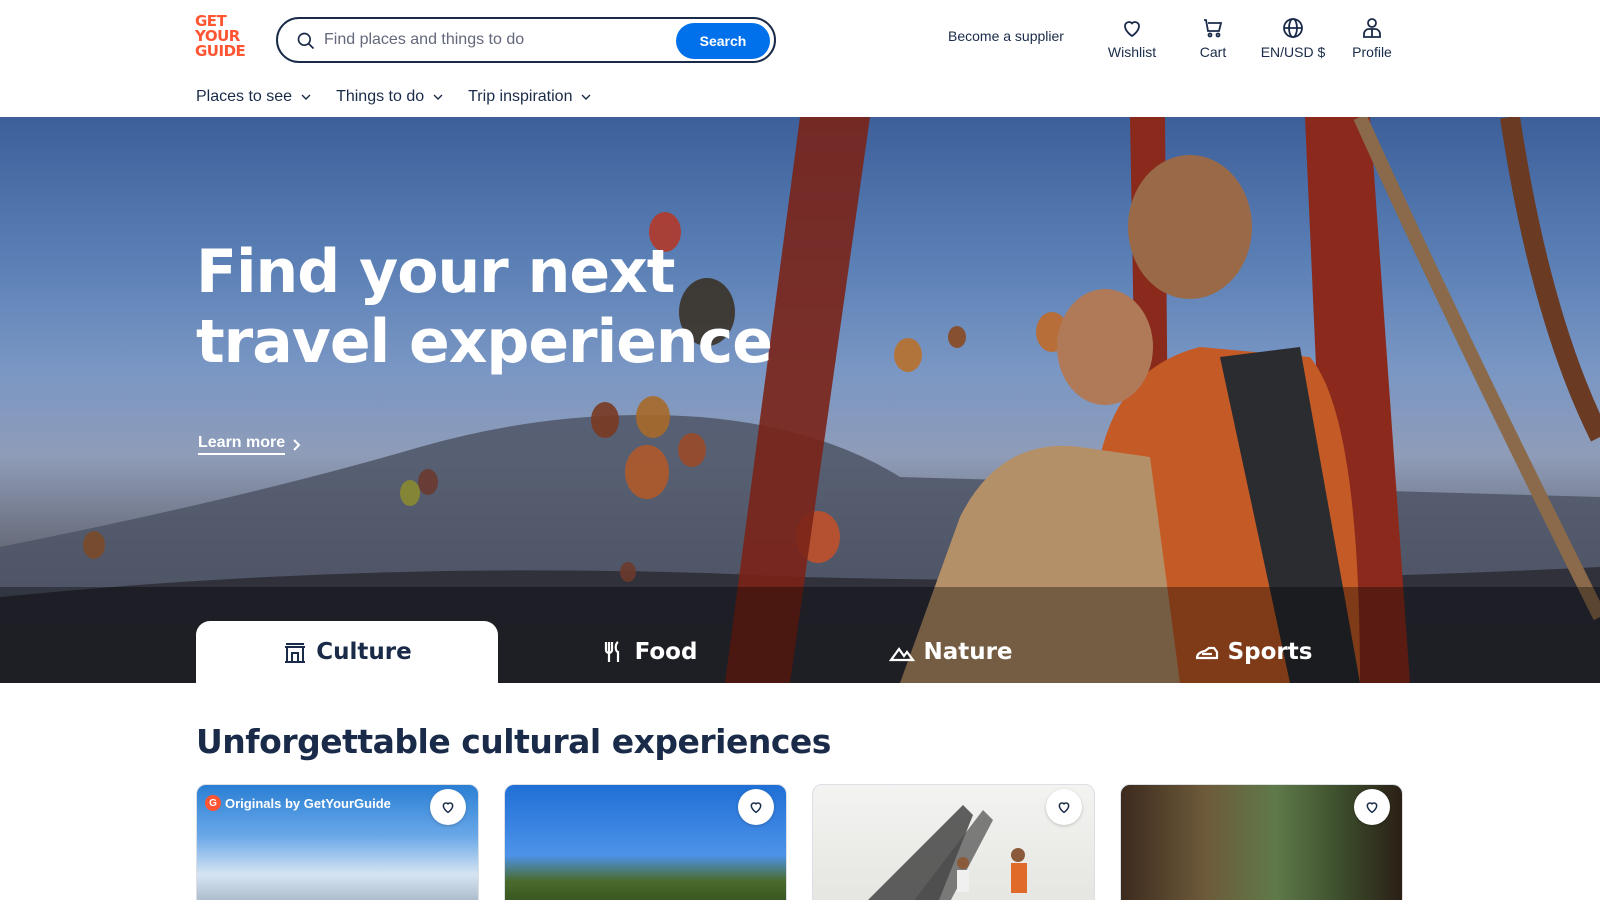 The image size is (1600, 900). What do you see at coordinates (1213, 52) in the screenshot?
I see `cart-label: Cart` at bounding box center [1213, 52].